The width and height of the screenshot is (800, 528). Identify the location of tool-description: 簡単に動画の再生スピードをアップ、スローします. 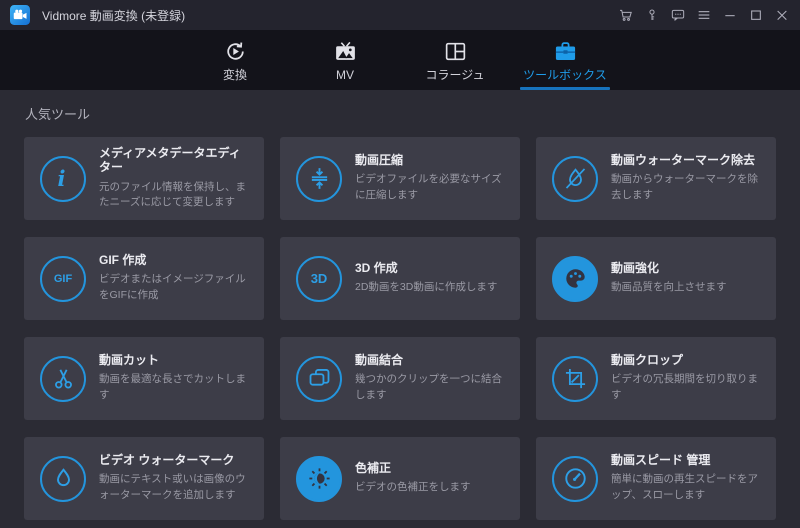
(684, 487).